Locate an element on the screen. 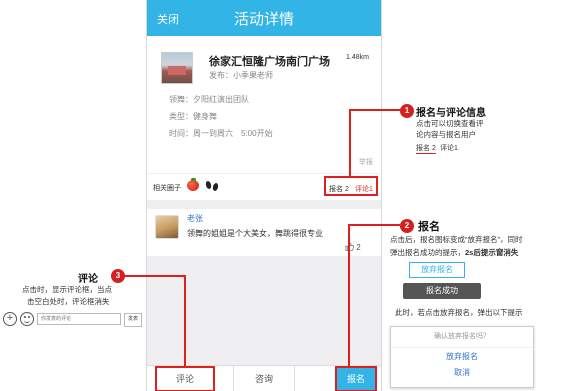 The image size is (565, 391). comment-text: 领舞的姐姐是个大美女，舞跳得很专业 is located at coordinates (255, 233).